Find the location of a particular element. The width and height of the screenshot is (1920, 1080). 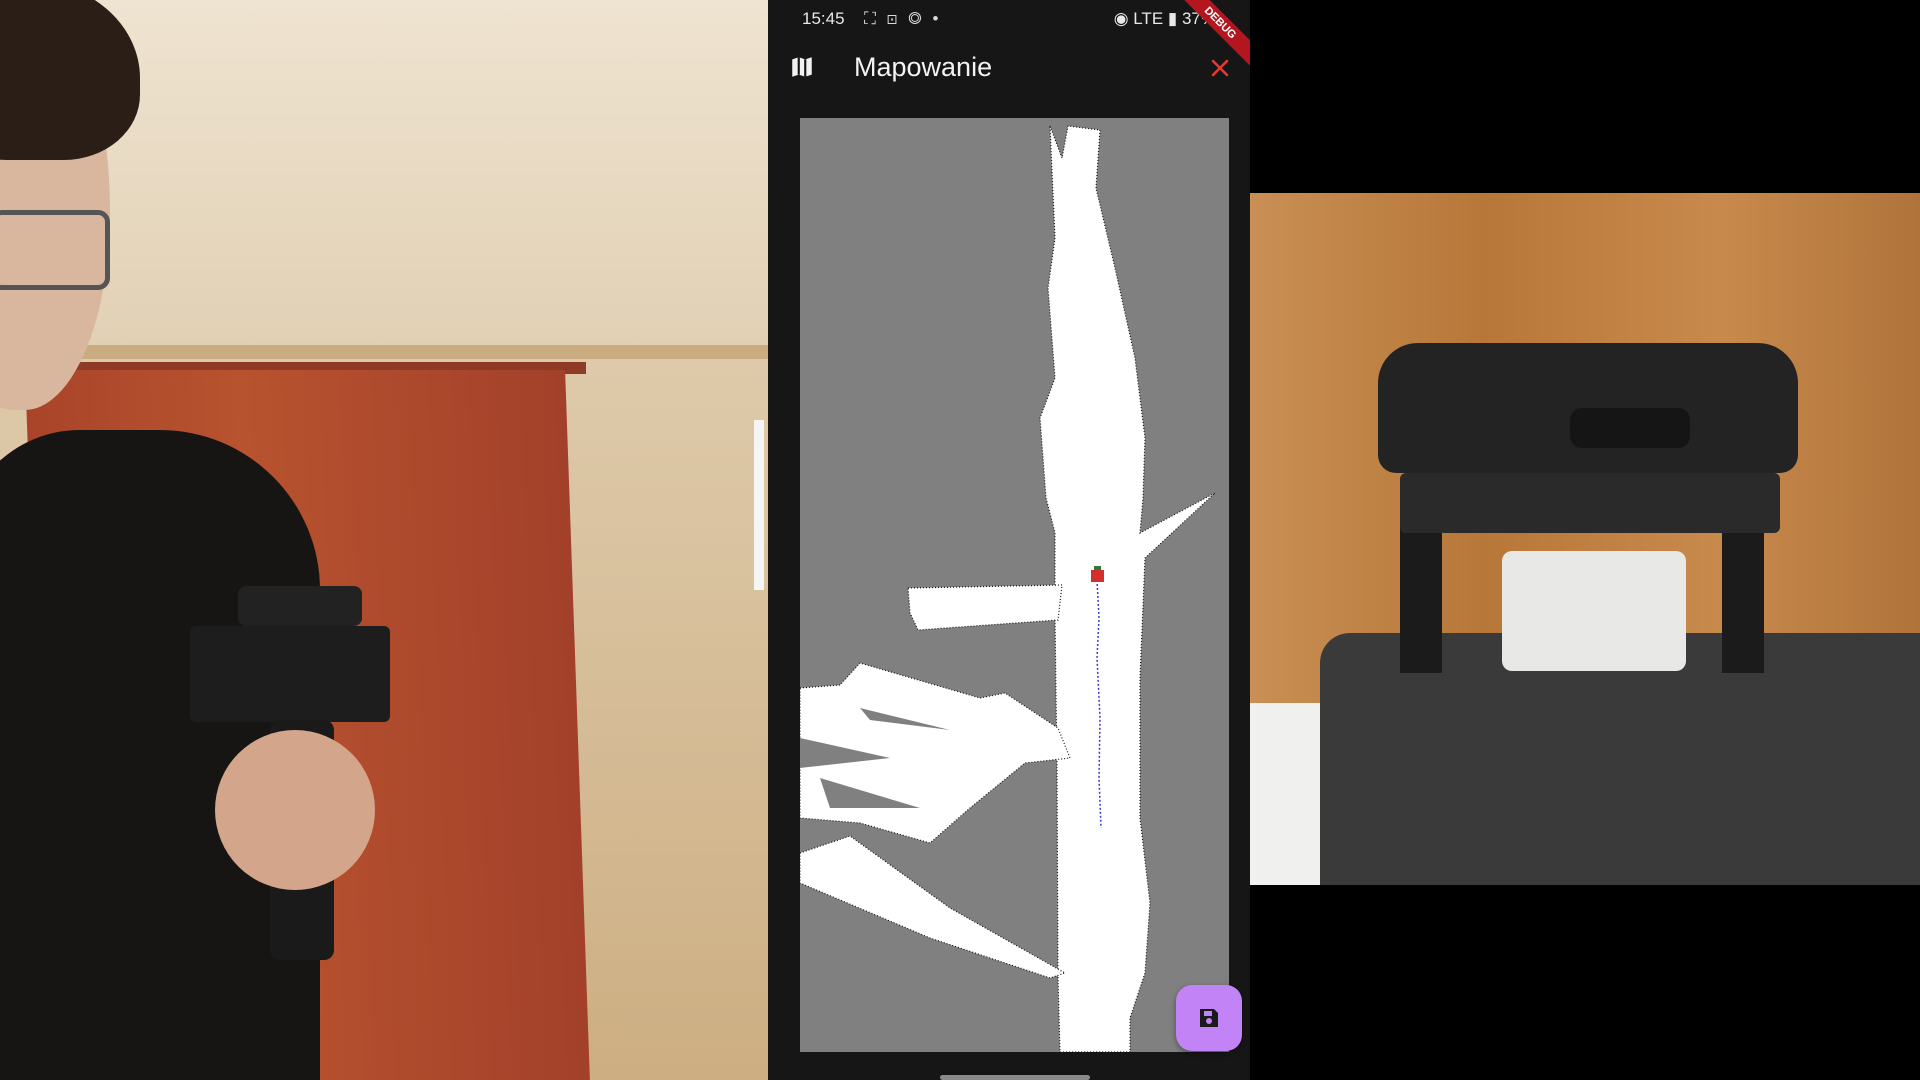

glasses is located at coordinates (55, 250).